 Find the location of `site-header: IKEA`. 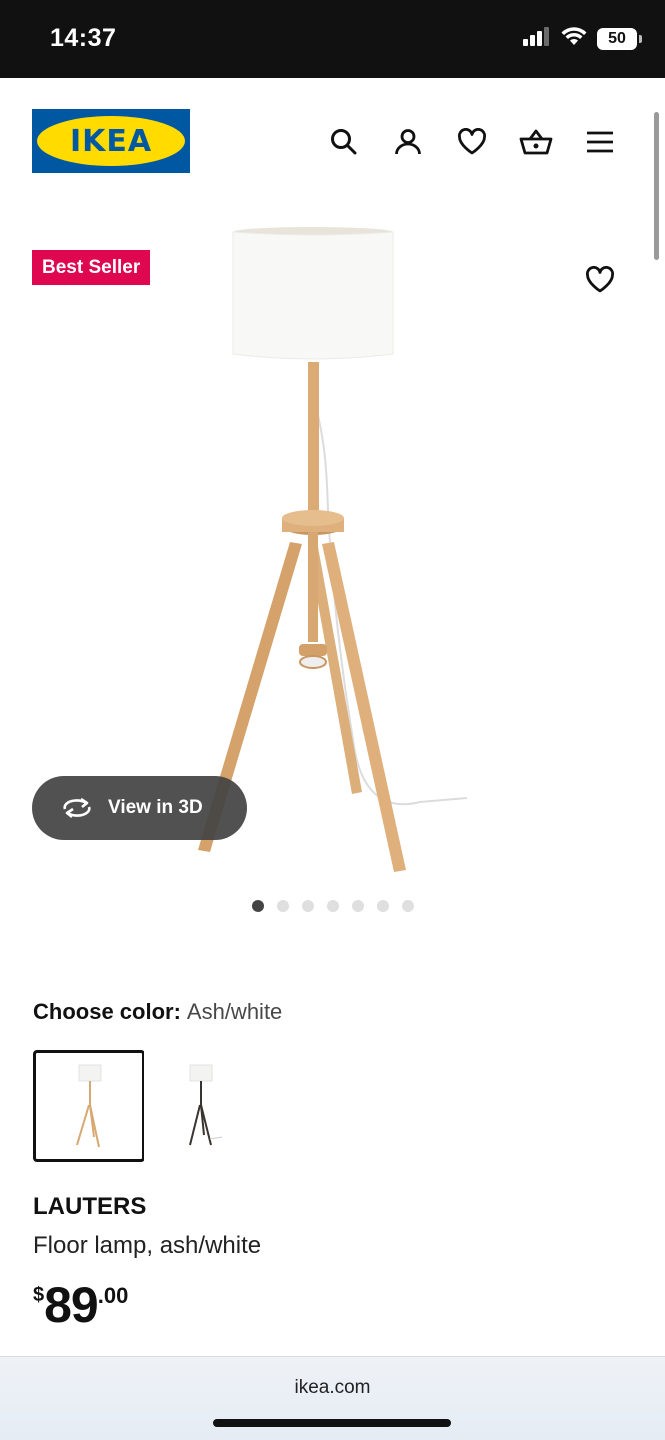

site-header: IKEA is located at coordinates (332, 143).